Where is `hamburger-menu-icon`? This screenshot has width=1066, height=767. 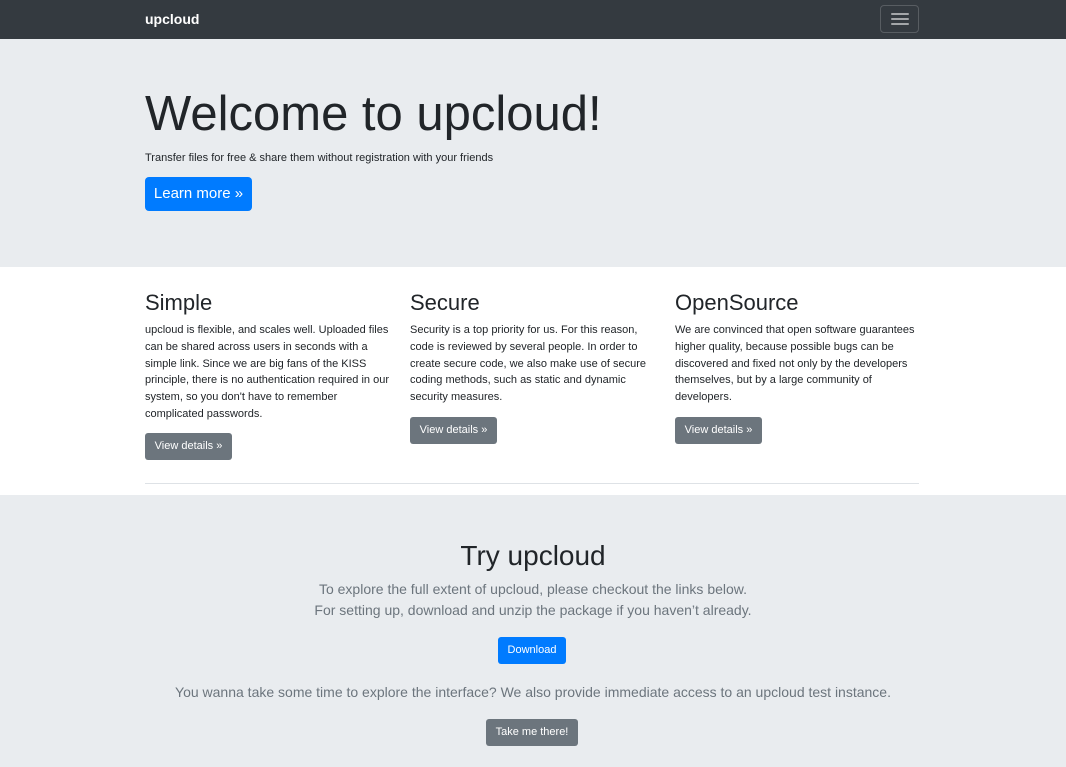
hamburger-menu-icon is located at coordinates (900, 19).